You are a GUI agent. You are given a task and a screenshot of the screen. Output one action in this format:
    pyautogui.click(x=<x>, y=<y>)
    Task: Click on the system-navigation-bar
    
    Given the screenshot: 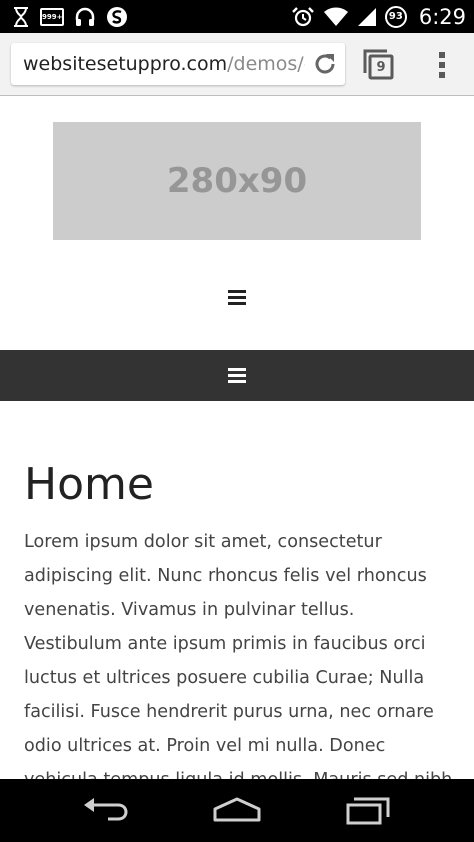 What is the action you would take?
    pyautogui.click(x=237, y=810)
    